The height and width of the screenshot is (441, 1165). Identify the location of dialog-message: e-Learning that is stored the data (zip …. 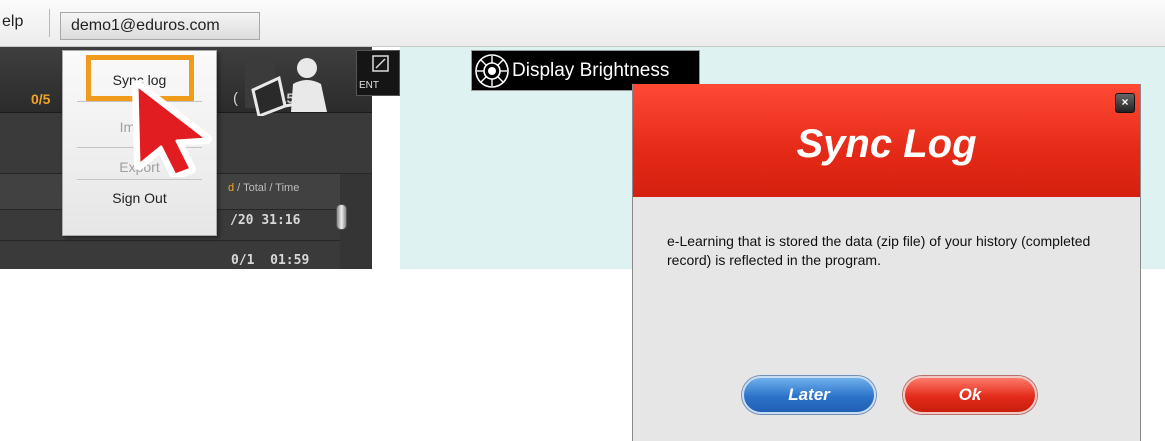
(879, 250).